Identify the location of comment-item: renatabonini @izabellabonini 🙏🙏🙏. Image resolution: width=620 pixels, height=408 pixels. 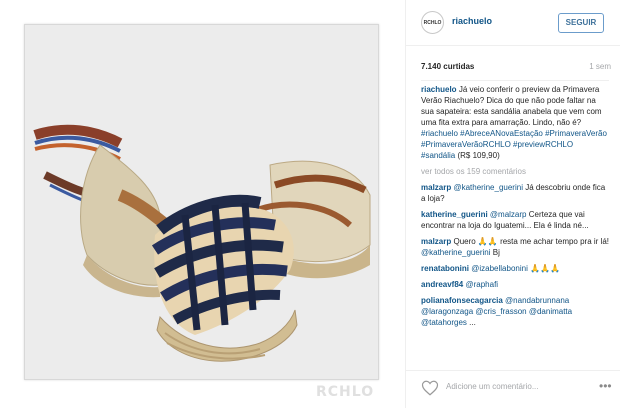
(515, 268).